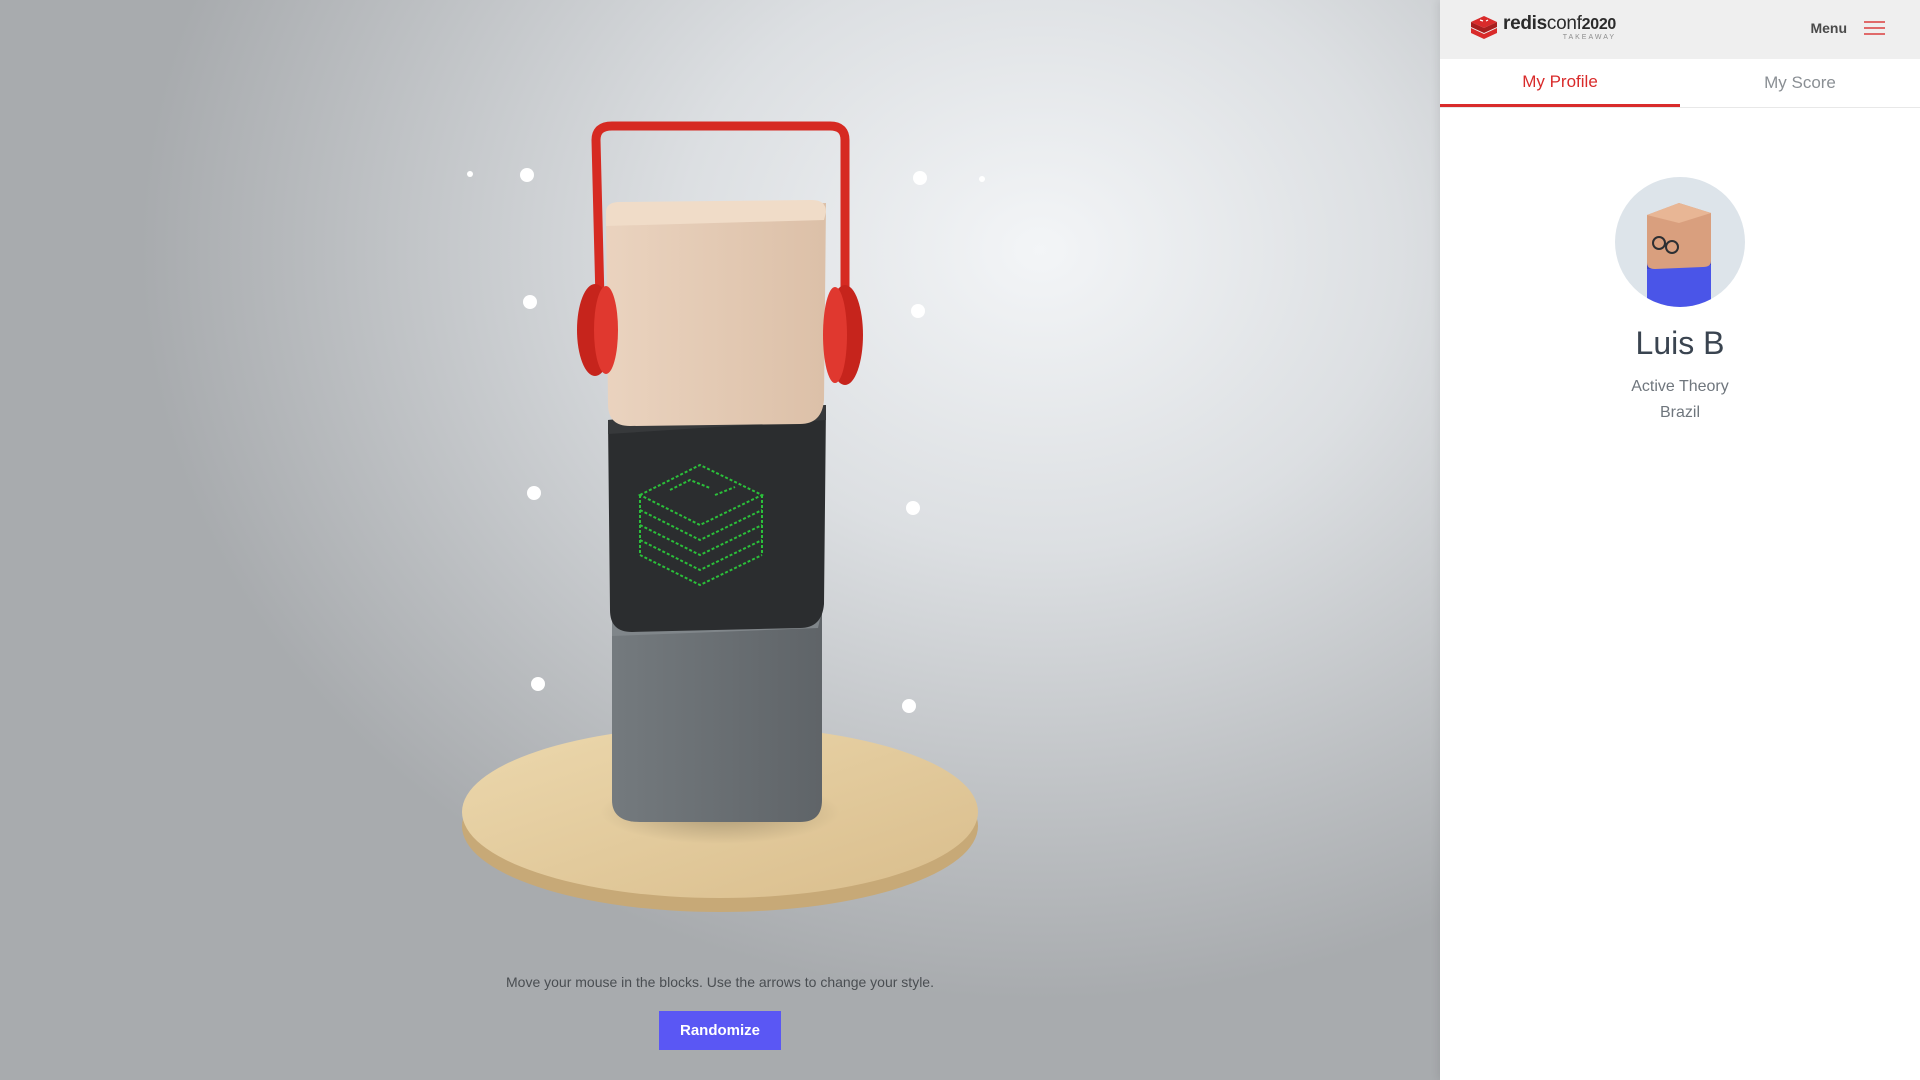 The image size is (1920, 1080). I want to click on avatar-figure-icon, so click(1679, 255).